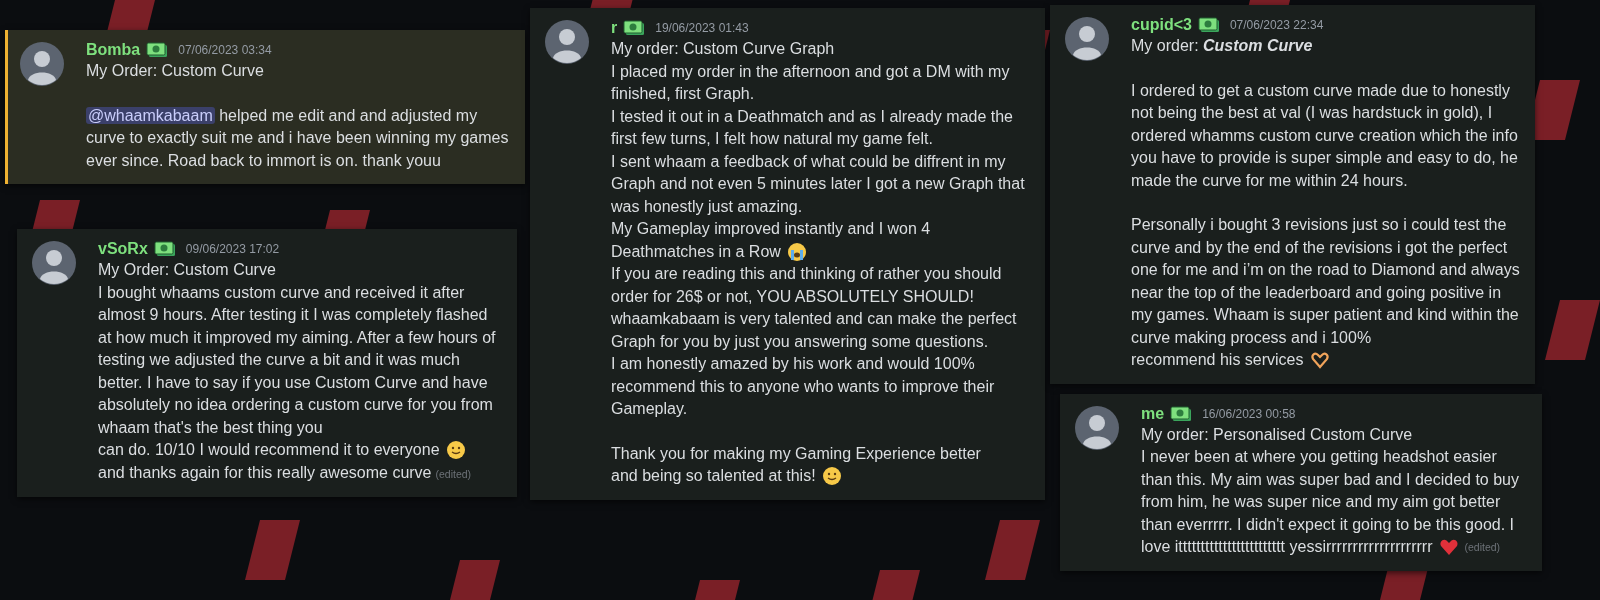 The width and height of the screenshot is (1600, 600). Describe the element at coordinates (810, 82) in the screenshot. I see `message-text: I placed my order in the afternoon and got a DM with my finished, first Graph.` at that location.